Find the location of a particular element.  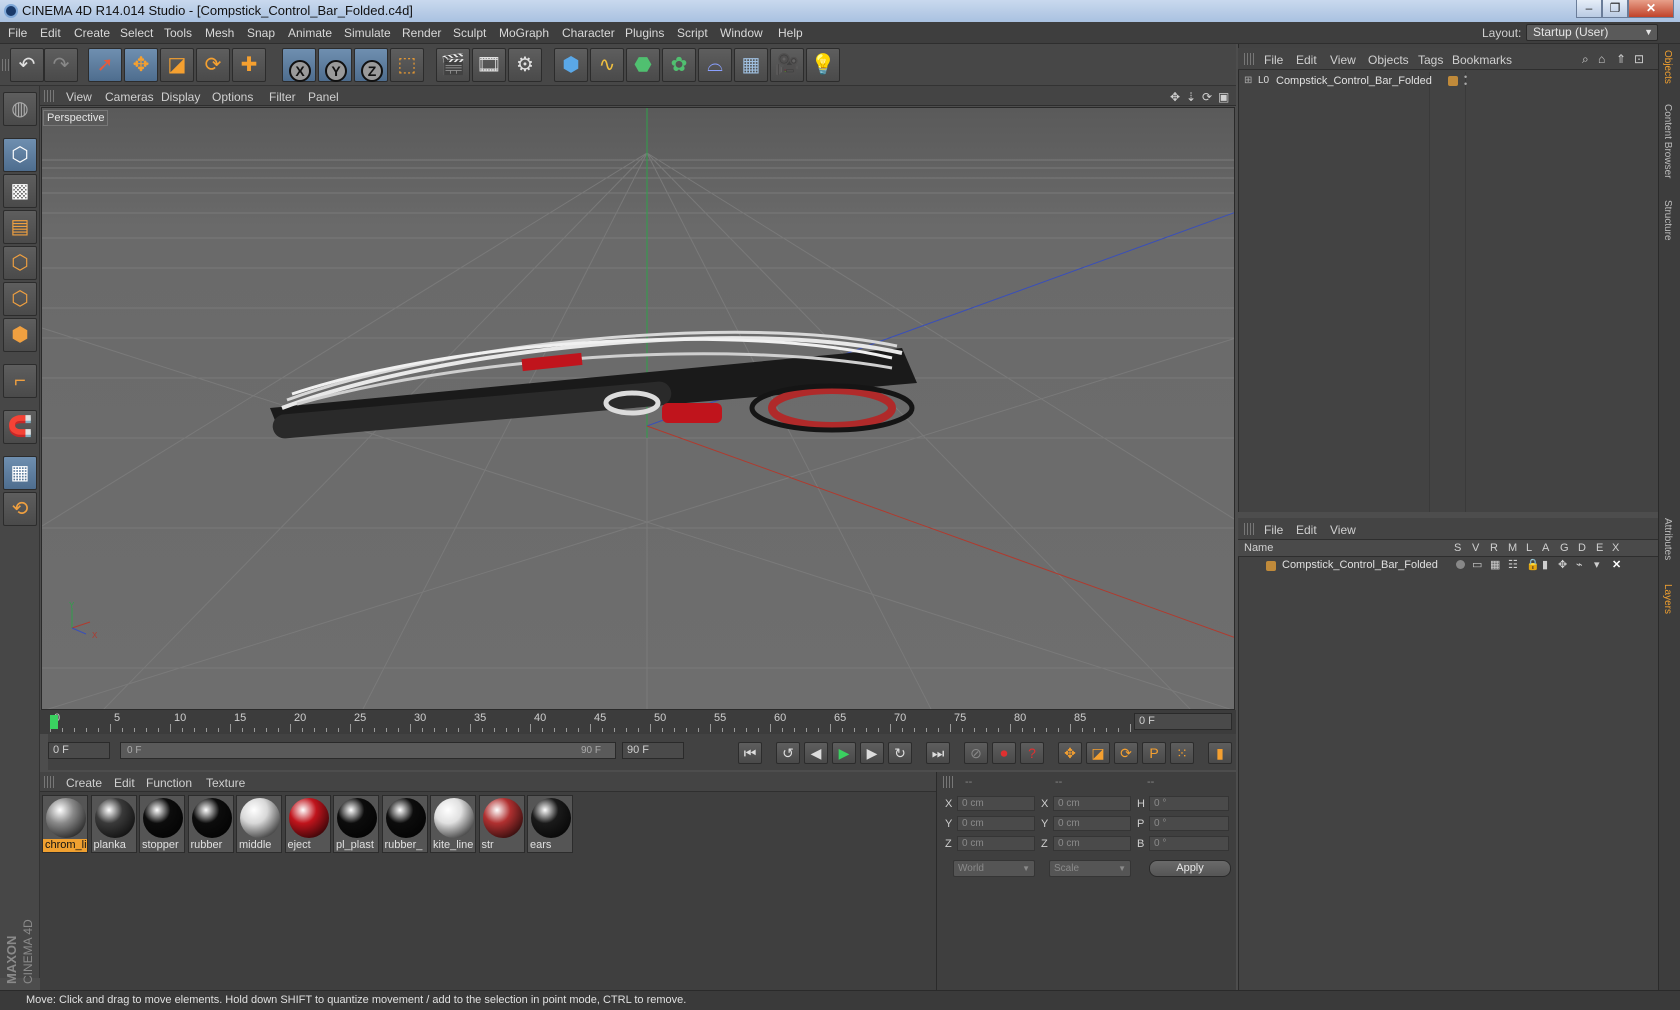

apply-button: Apply is located at coordinates (1190, 868).